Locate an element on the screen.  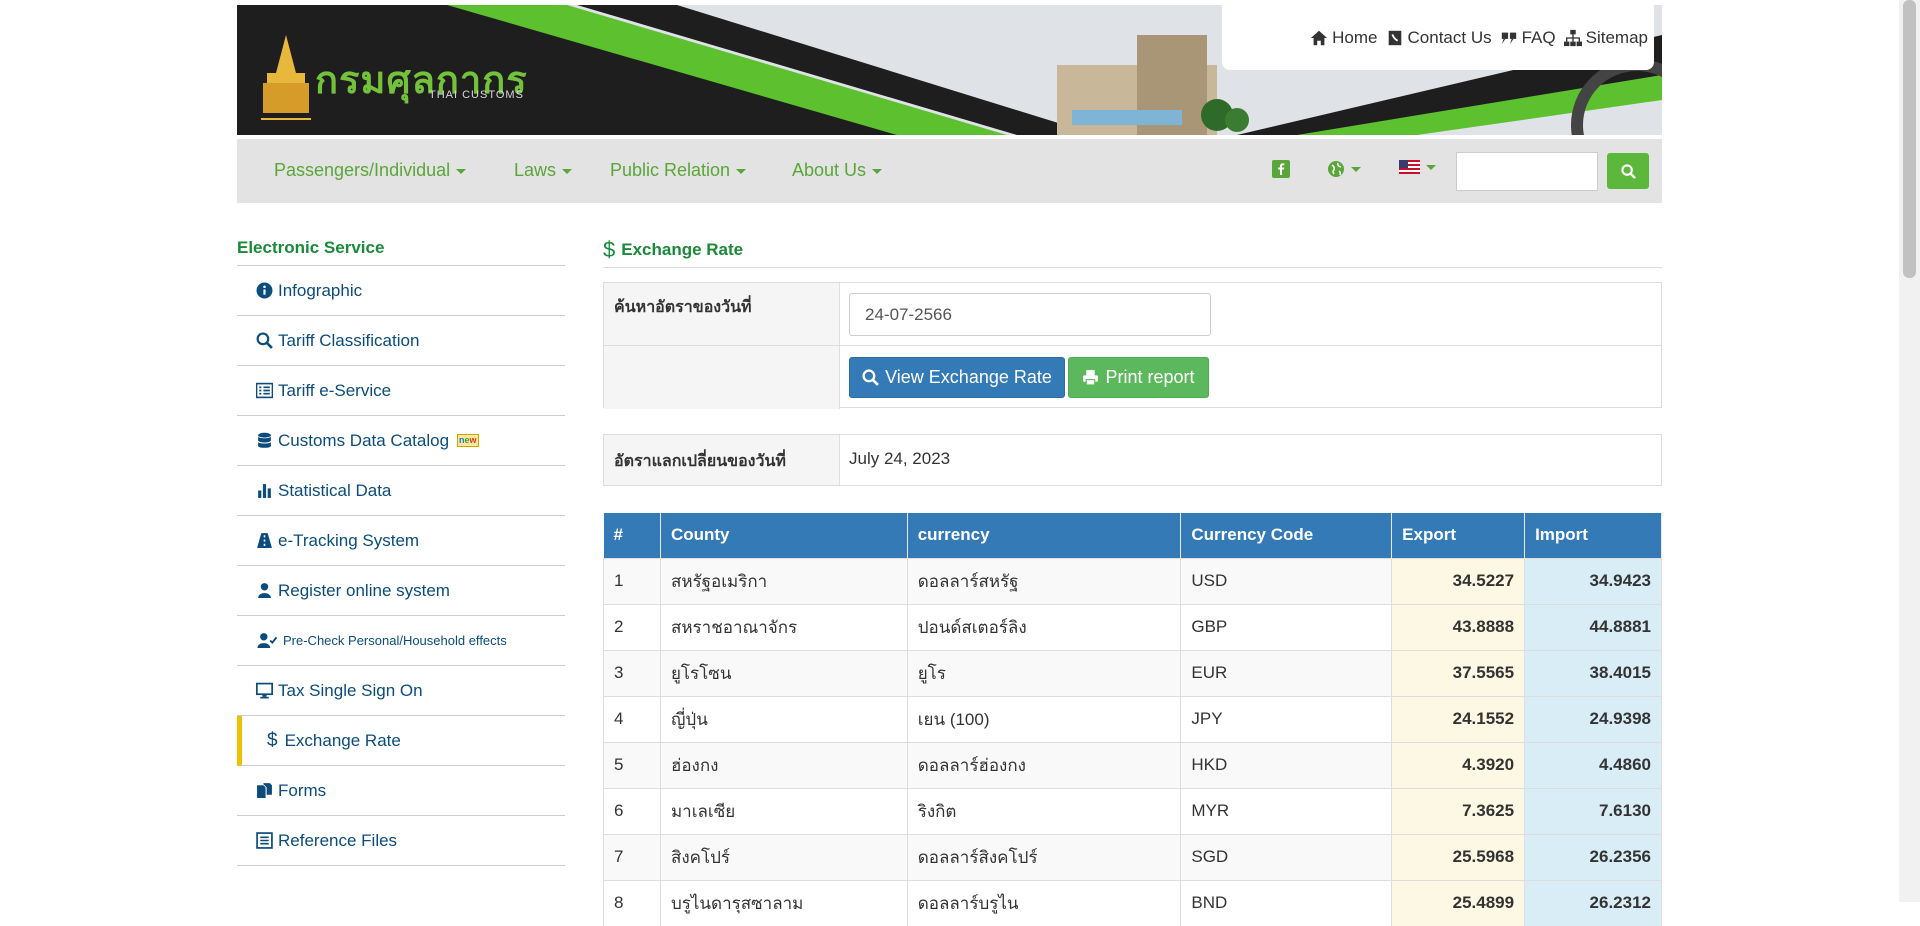
table-row: 4 ญี่ปุ่น เยน (100) JPY 24.1552 24.9398 is located at coordinates (1132, 718).